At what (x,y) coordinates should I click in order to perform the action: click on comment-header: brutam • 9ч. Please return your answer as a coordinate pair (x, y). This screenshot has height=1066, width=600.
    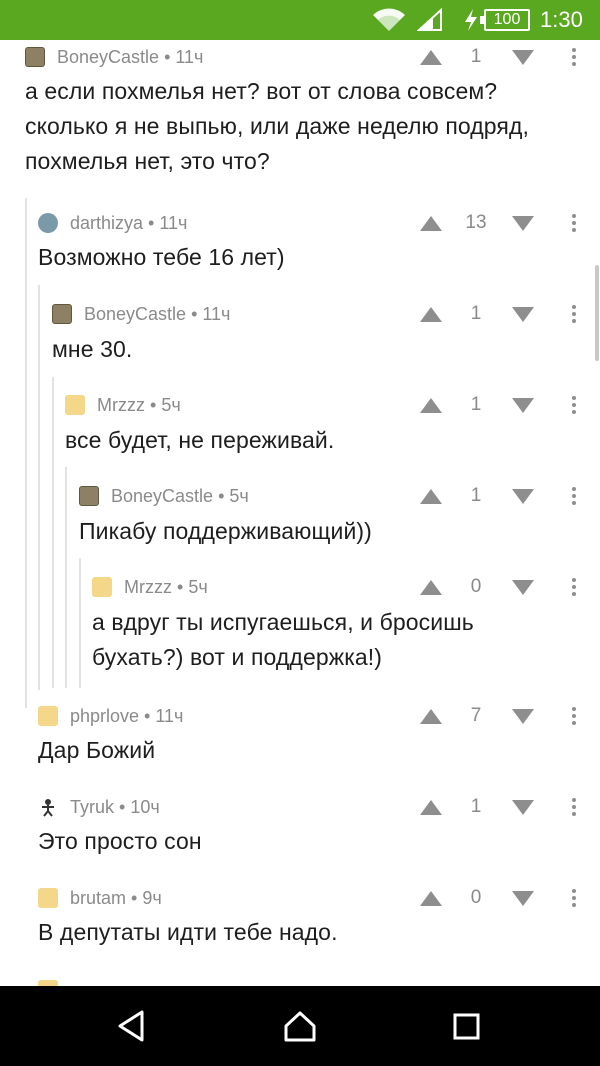
    Looking at the image, I should click on (100, 898).